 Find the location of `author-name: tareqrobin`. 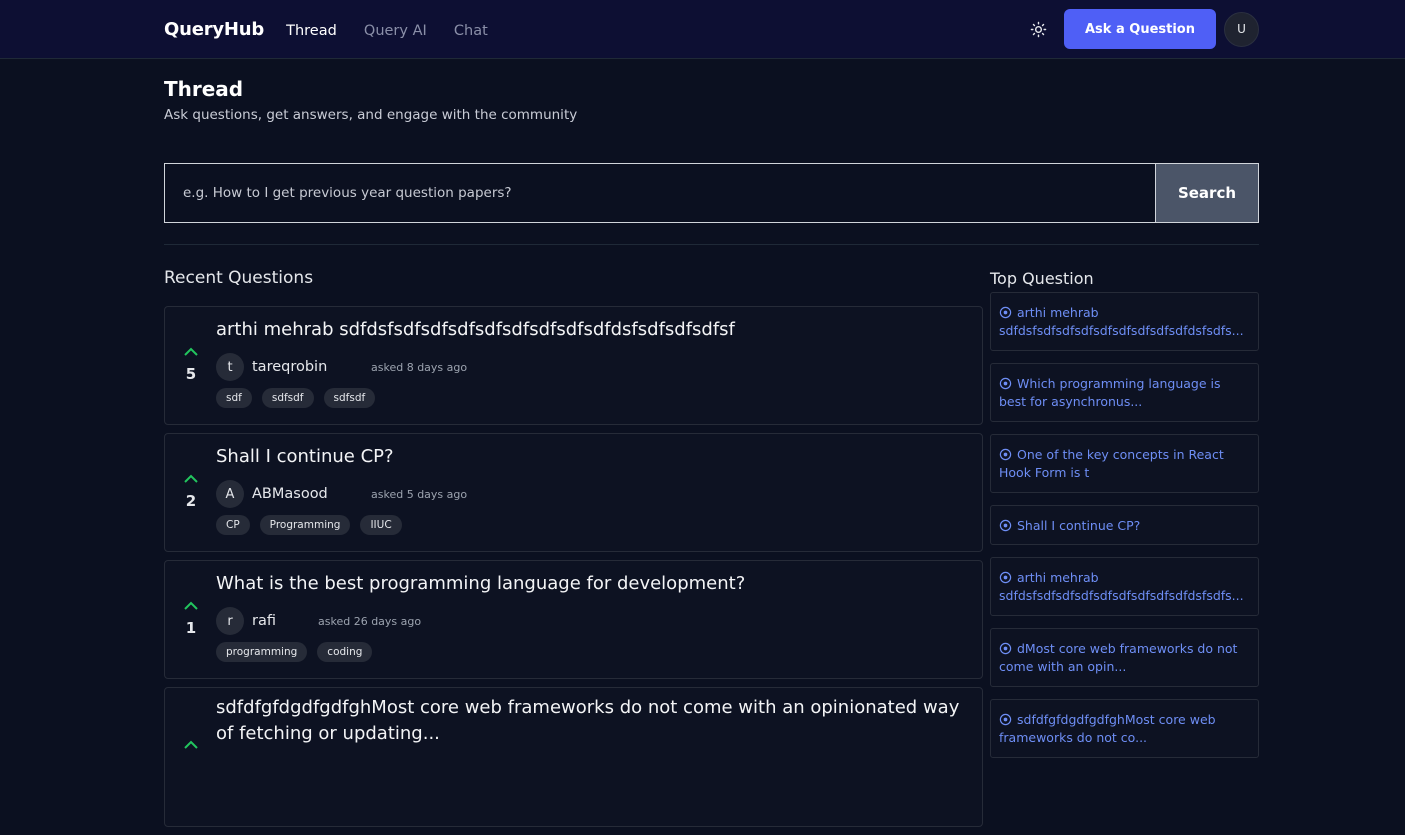

author-name: tareqrobin is located at coordinates (311, 367).